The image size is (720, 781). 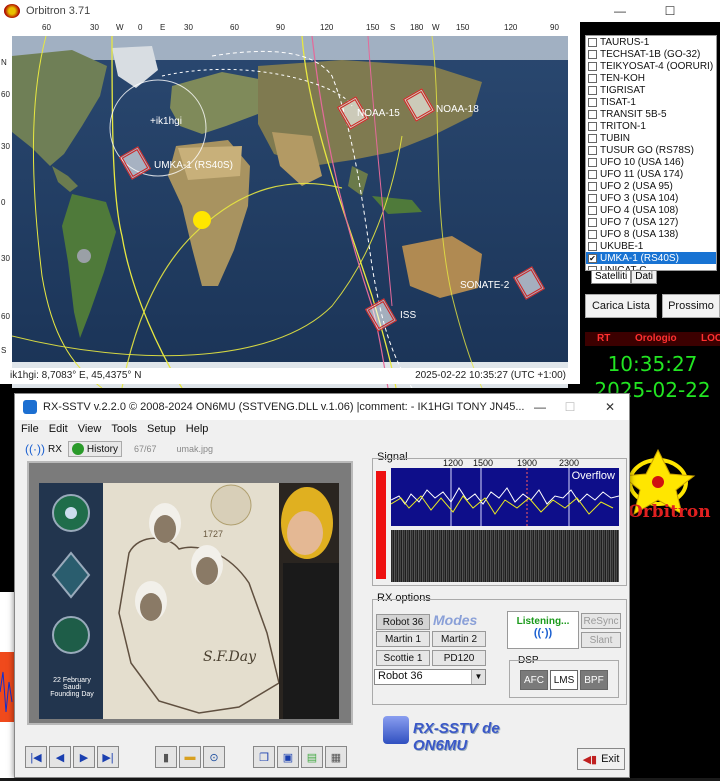 What do you see at coordinates (651, 186) in the screenshot?
I see `satellite-list-item: UFO 2 (USA 95)` at bounding box center [651, 186].